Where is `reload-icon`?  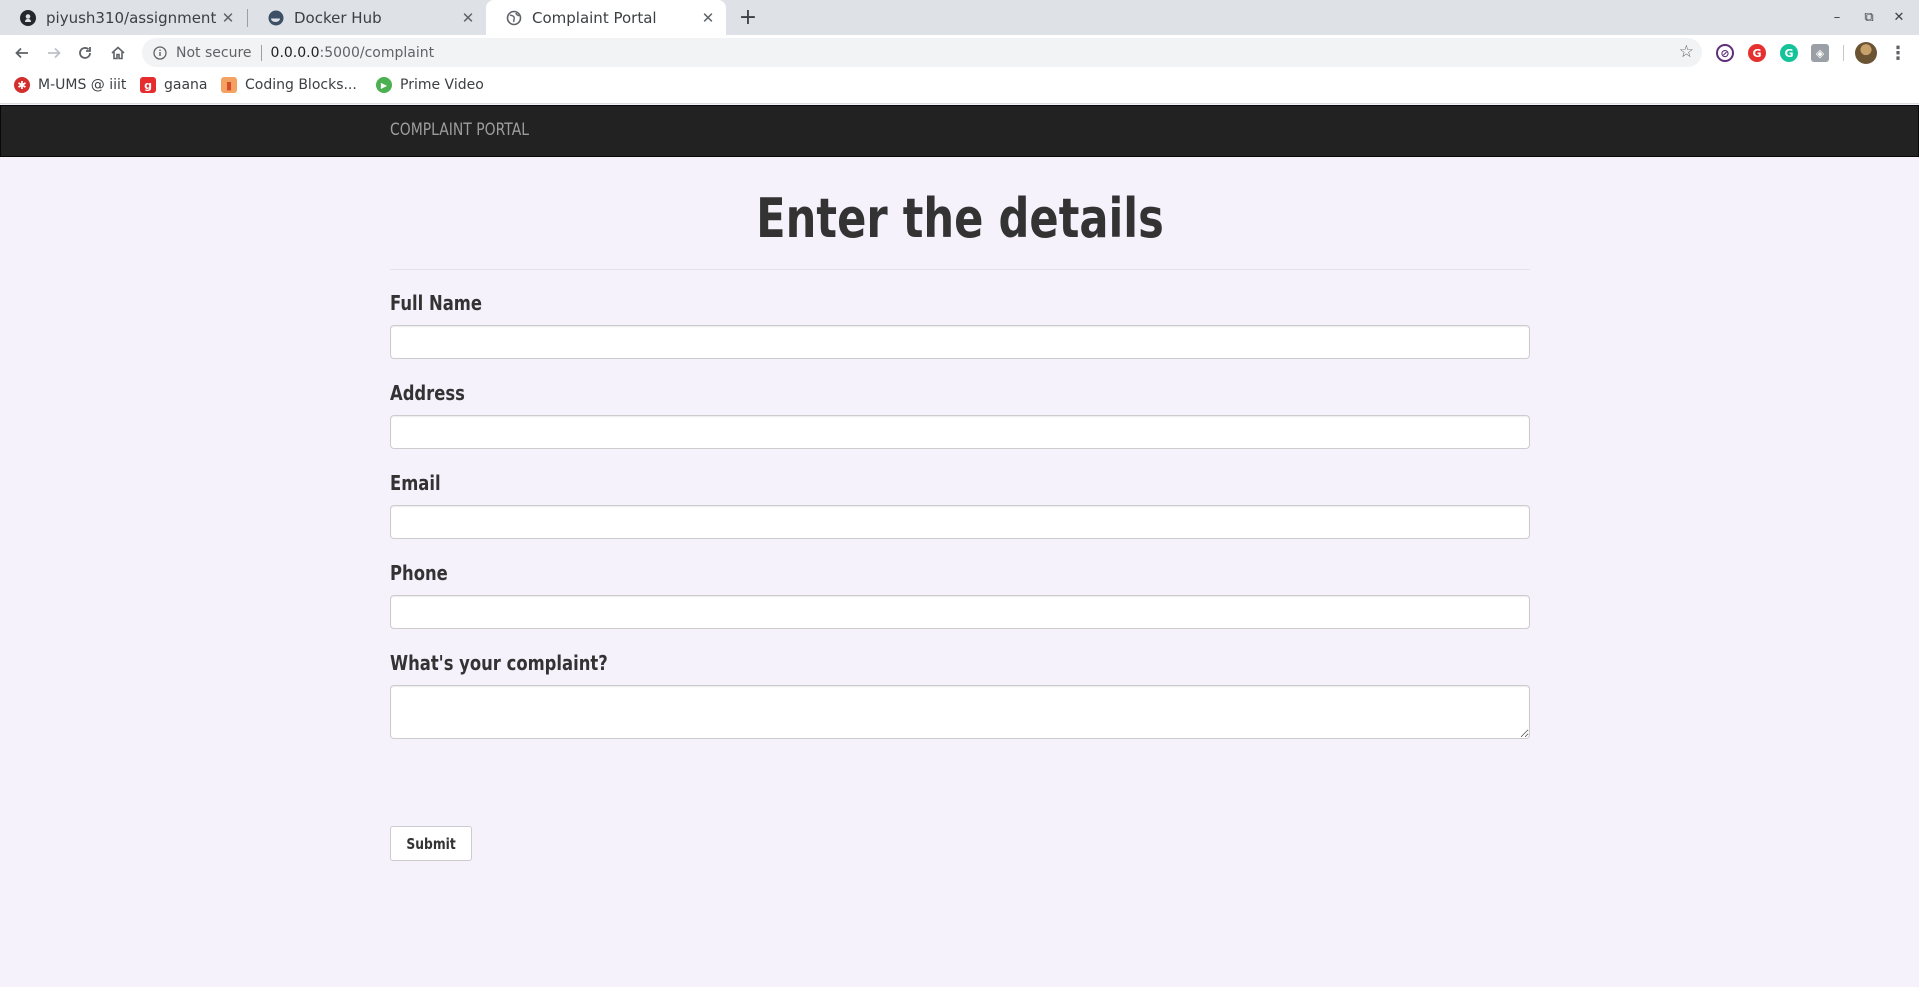
reload-icon is located at coordinates (85, 53).